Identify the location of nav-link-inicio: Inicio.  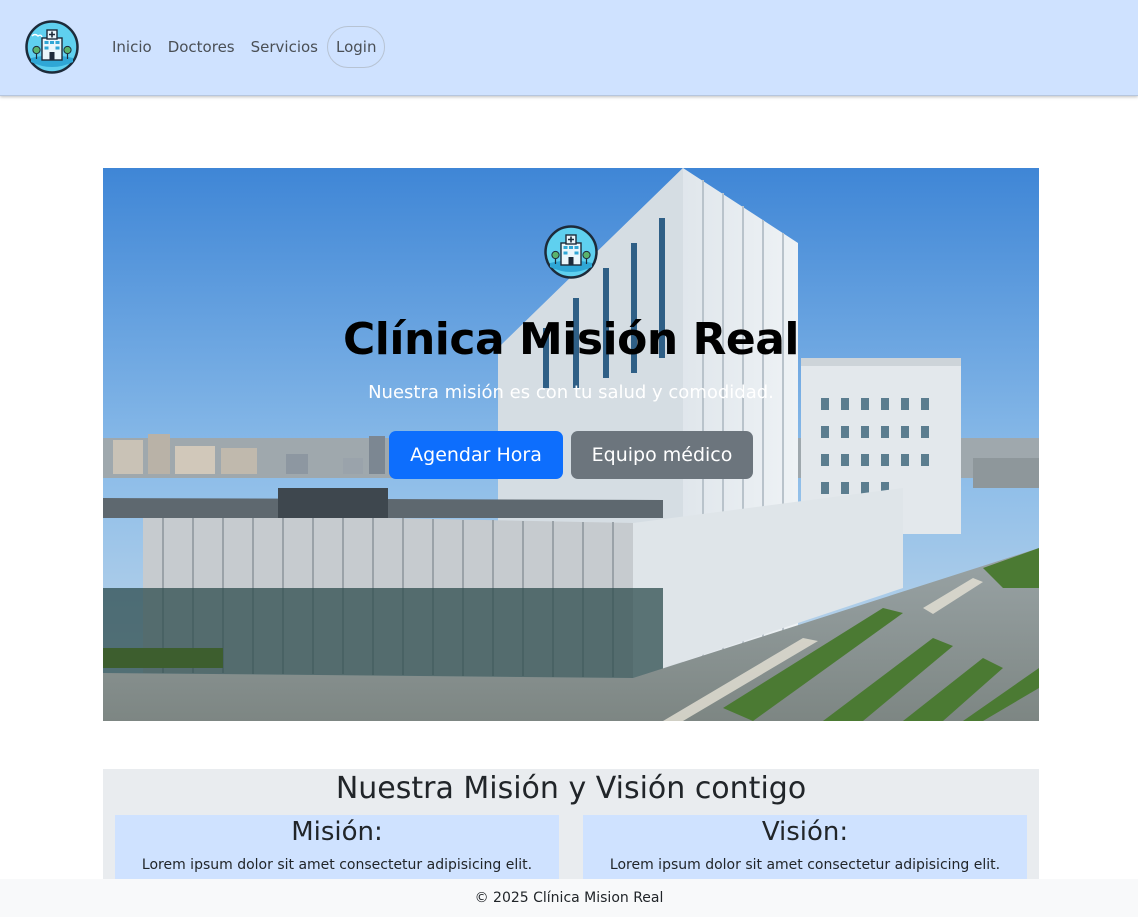
(132, 47).